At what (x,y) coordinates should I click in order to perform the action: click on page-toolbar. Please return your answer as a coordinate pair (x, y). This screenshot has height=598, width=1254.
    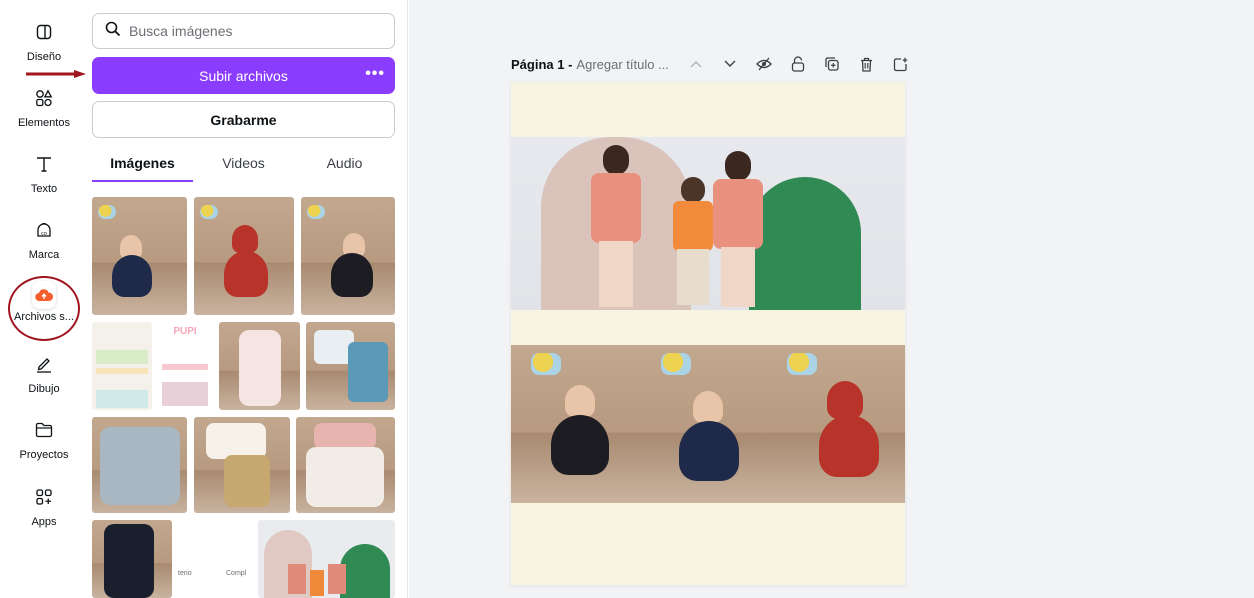
    Looking at the image, I should click on (798, 64).